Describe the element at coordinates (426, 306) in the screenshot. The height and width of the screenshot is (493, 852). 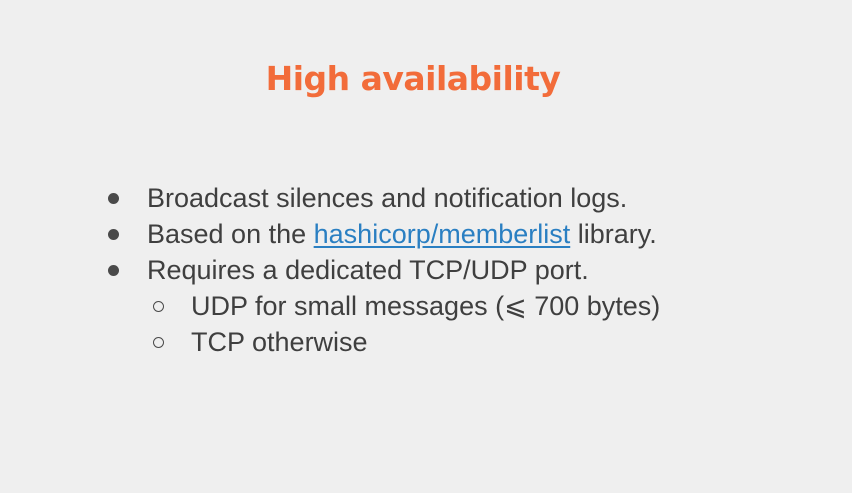
I see `sub-bullet-text: UDP for small messages (⩽ 700 bytes)` at that location.